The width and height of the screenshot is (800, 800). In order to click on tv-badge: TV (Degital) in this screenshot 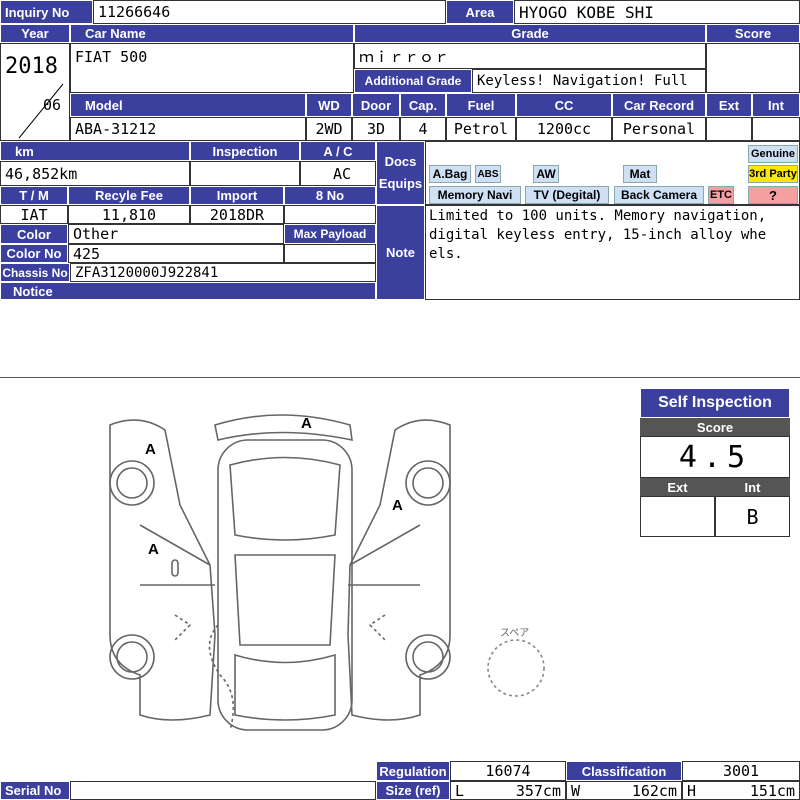, I will do `click(567, 195)`.